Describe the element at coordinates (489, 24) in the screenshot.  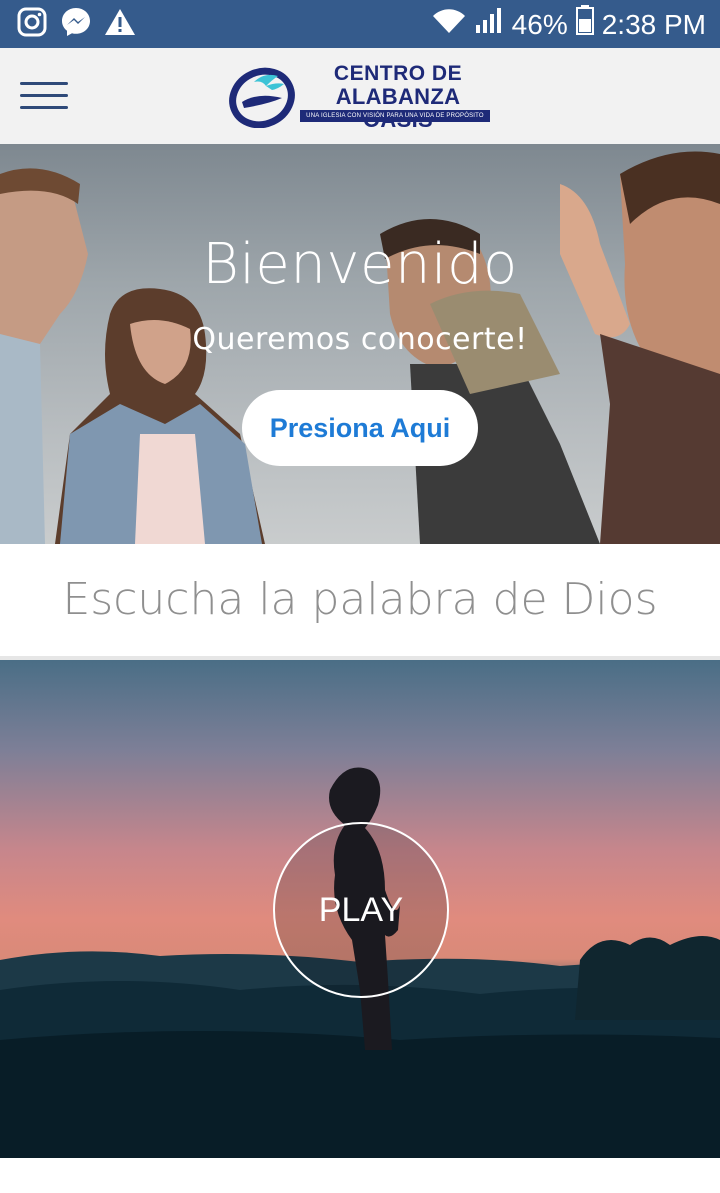
I see `signal-icon` at that location.